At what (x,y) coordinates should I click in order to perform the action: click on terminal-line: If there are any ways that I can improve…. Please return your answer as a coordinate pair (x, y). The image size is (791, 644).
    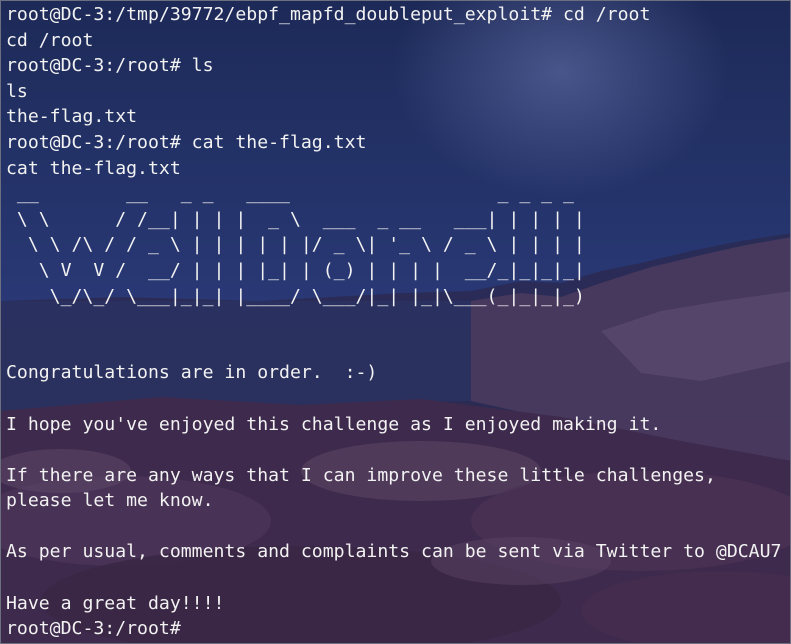
    Looking at the image, I should click on (361, 475).